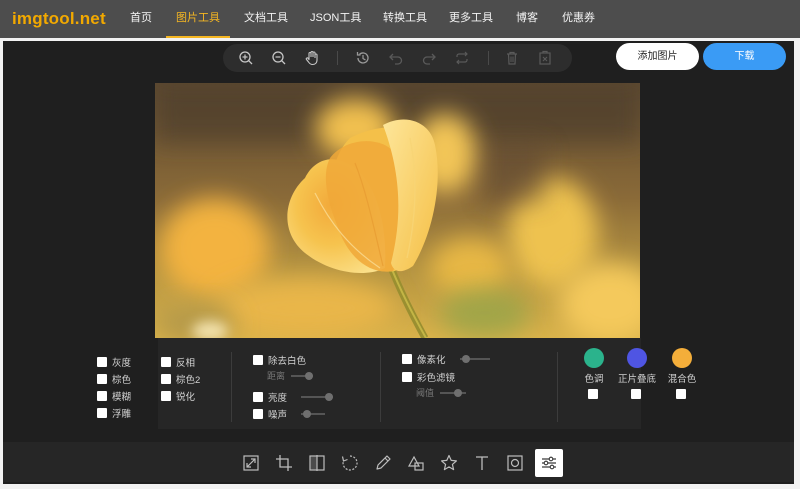 The height and width of the screenshot is (489, 800). What do you see at coordinates (309, 375) in the screenshot?
I see `distance-slider-knob` at bounding box center [309, 375].